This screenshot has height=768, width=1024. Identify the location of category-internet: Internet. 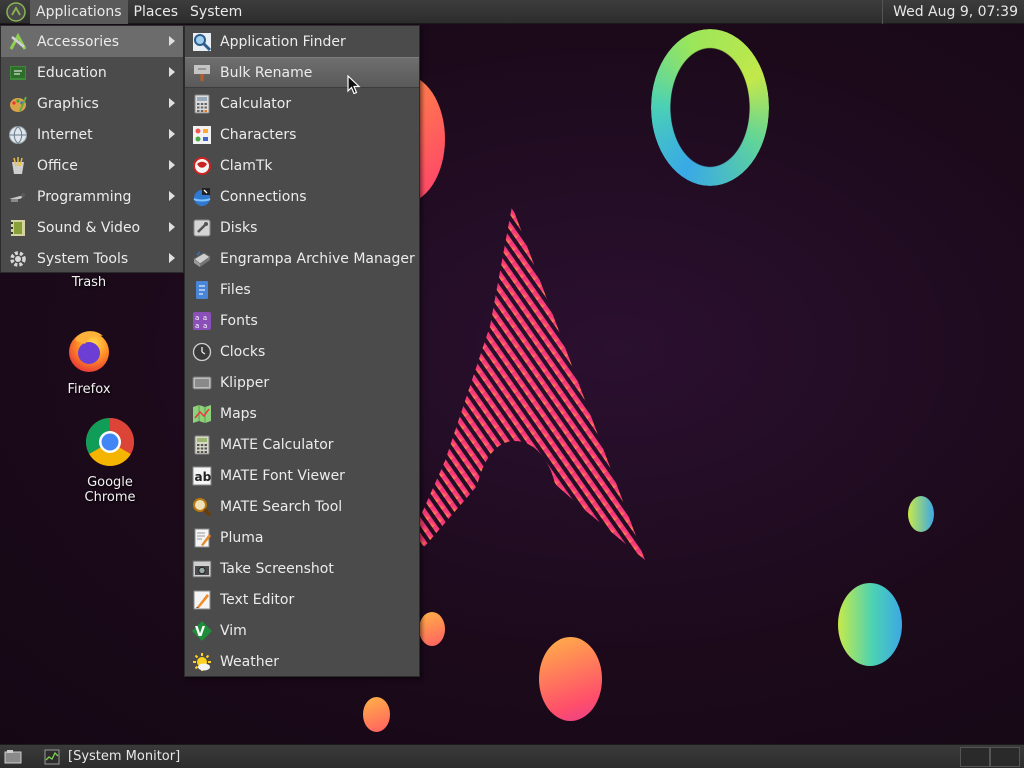
(92, 134).